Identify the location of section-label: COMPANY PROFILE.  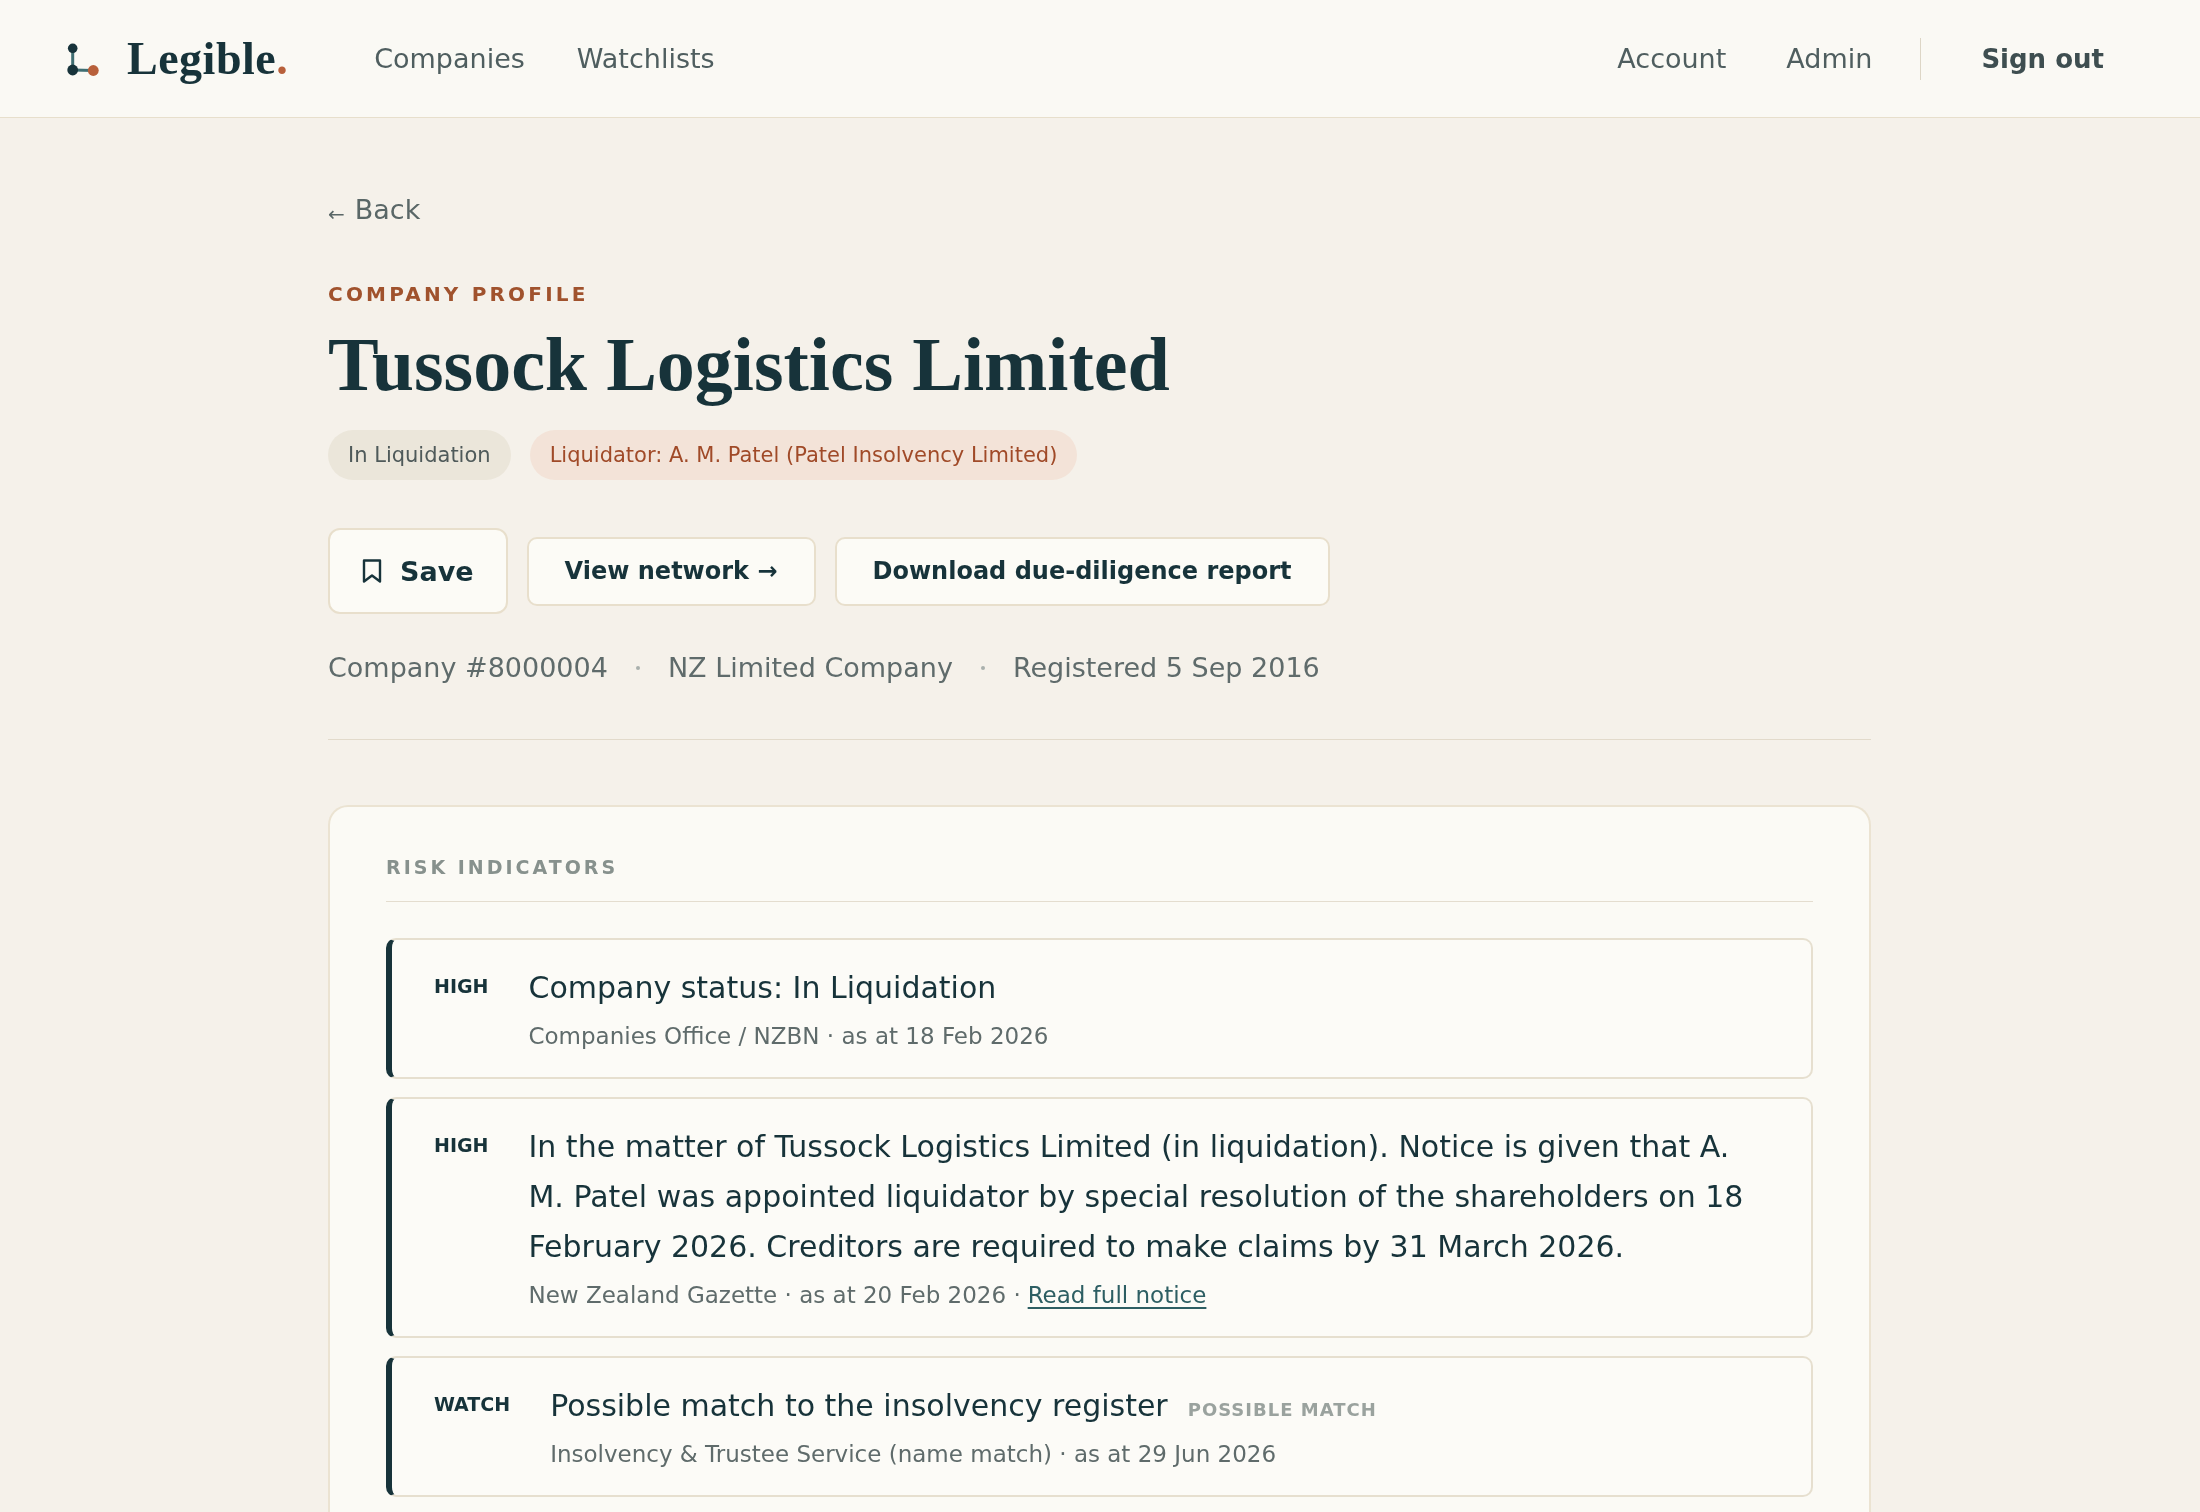
(458, 294).